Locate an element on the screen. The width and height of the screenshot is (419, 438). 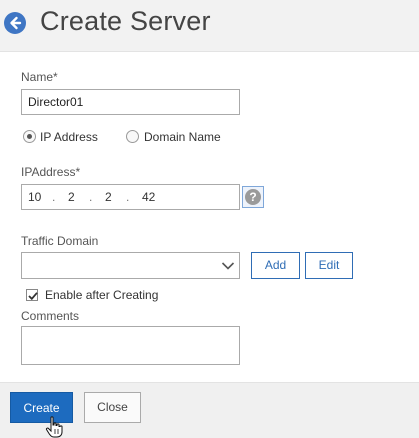
back-arrow-icon is located at coordinates (15, 23).